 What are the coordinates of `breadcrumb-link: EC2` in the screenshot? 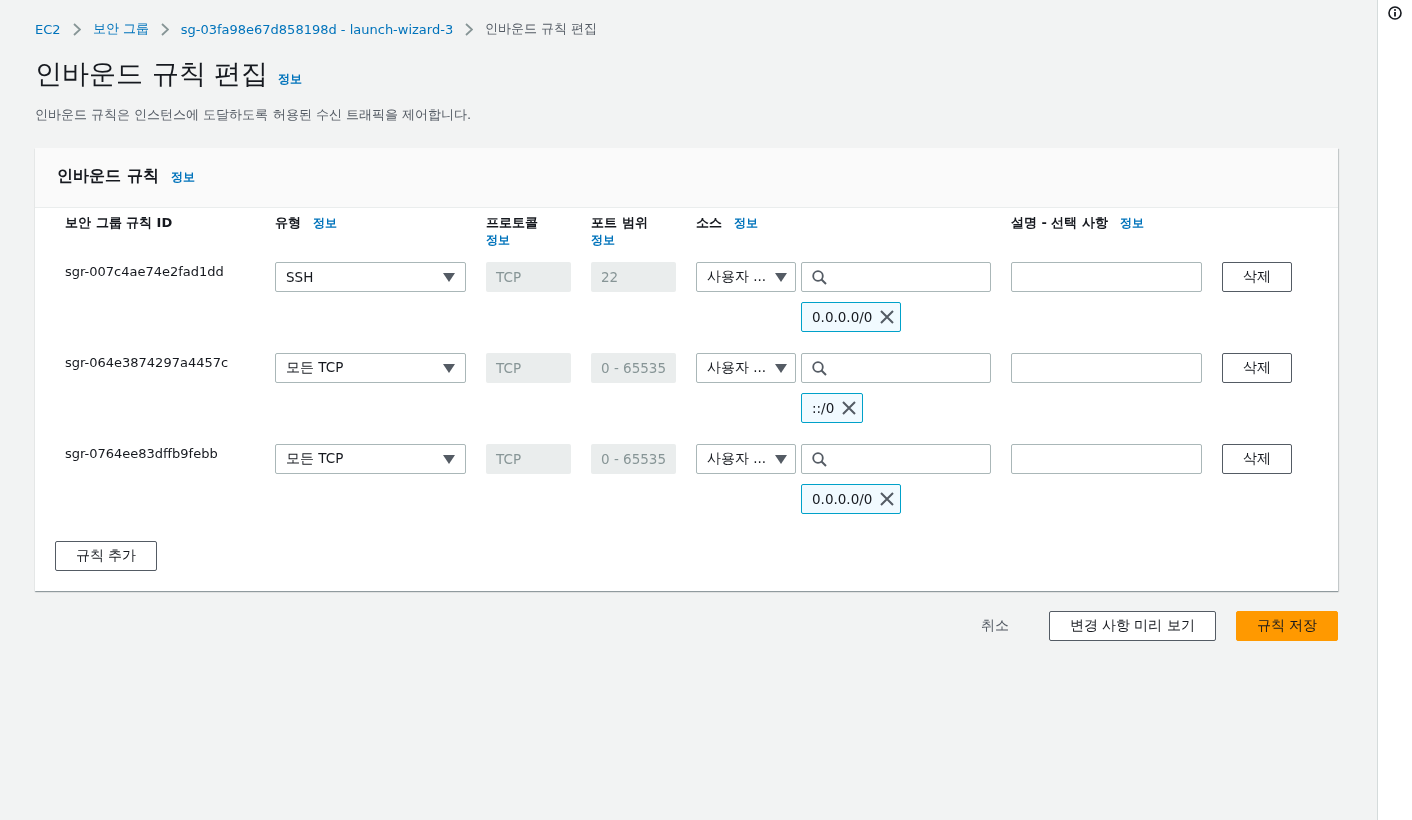 It's located at (48, 29).